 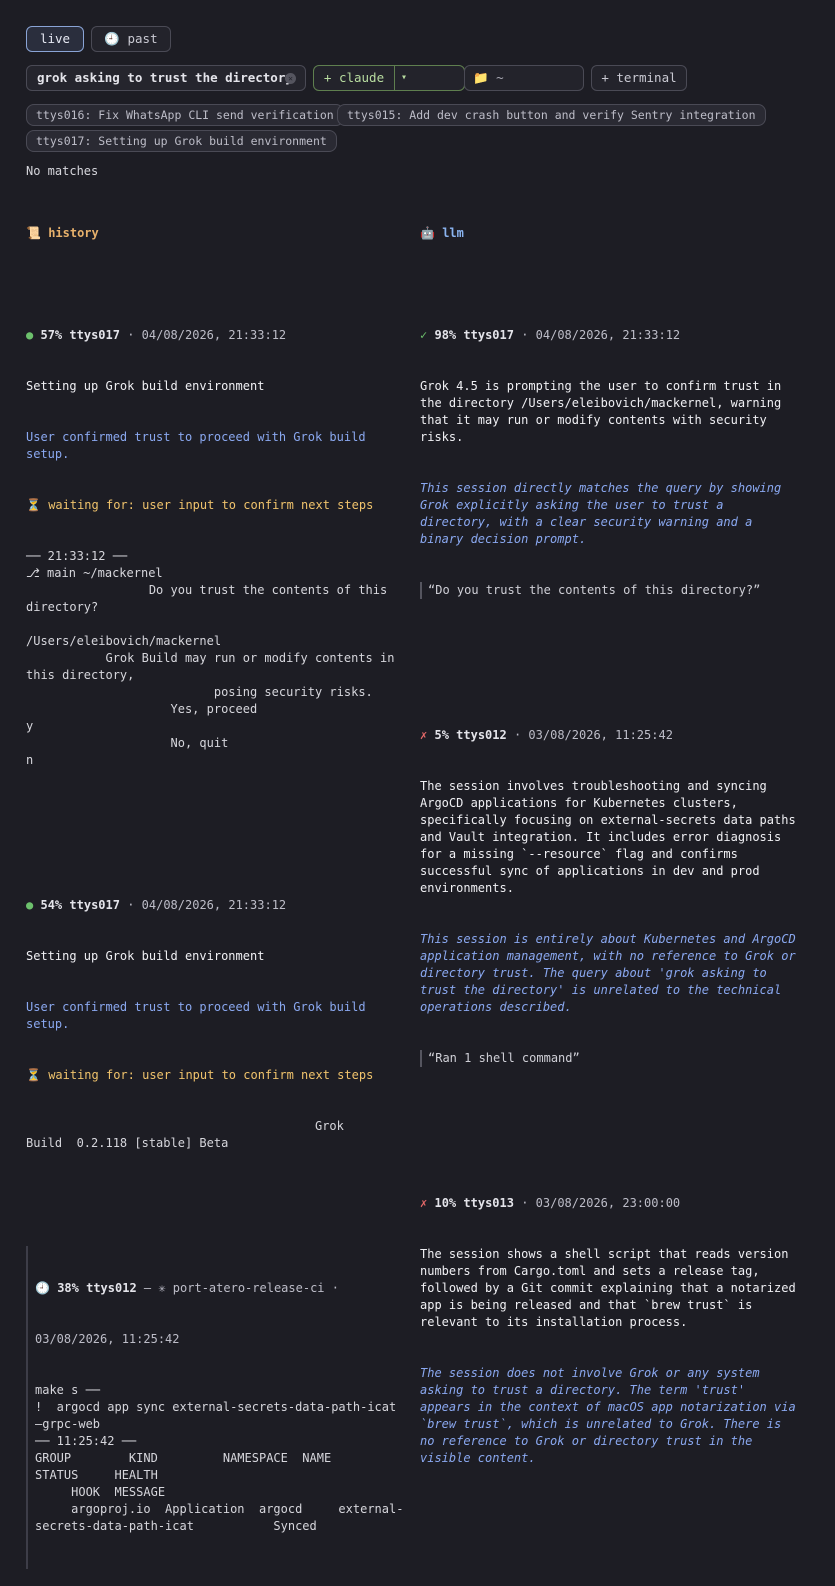 What do you see at coordinates (424, 335) in the screenshot?
I see `check-icon: ✓` at bounding box center [424, 335].